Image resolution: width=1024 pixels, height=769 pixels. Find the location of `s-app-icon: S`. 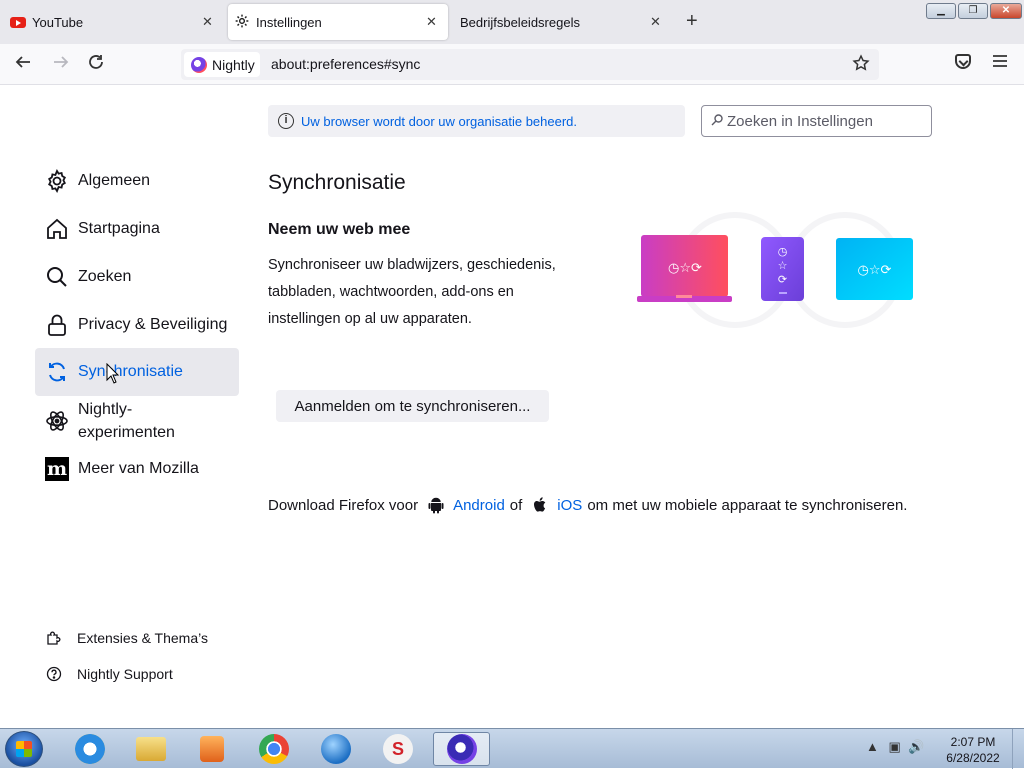

s-app-icon: S is located at coordinates (398, 749).